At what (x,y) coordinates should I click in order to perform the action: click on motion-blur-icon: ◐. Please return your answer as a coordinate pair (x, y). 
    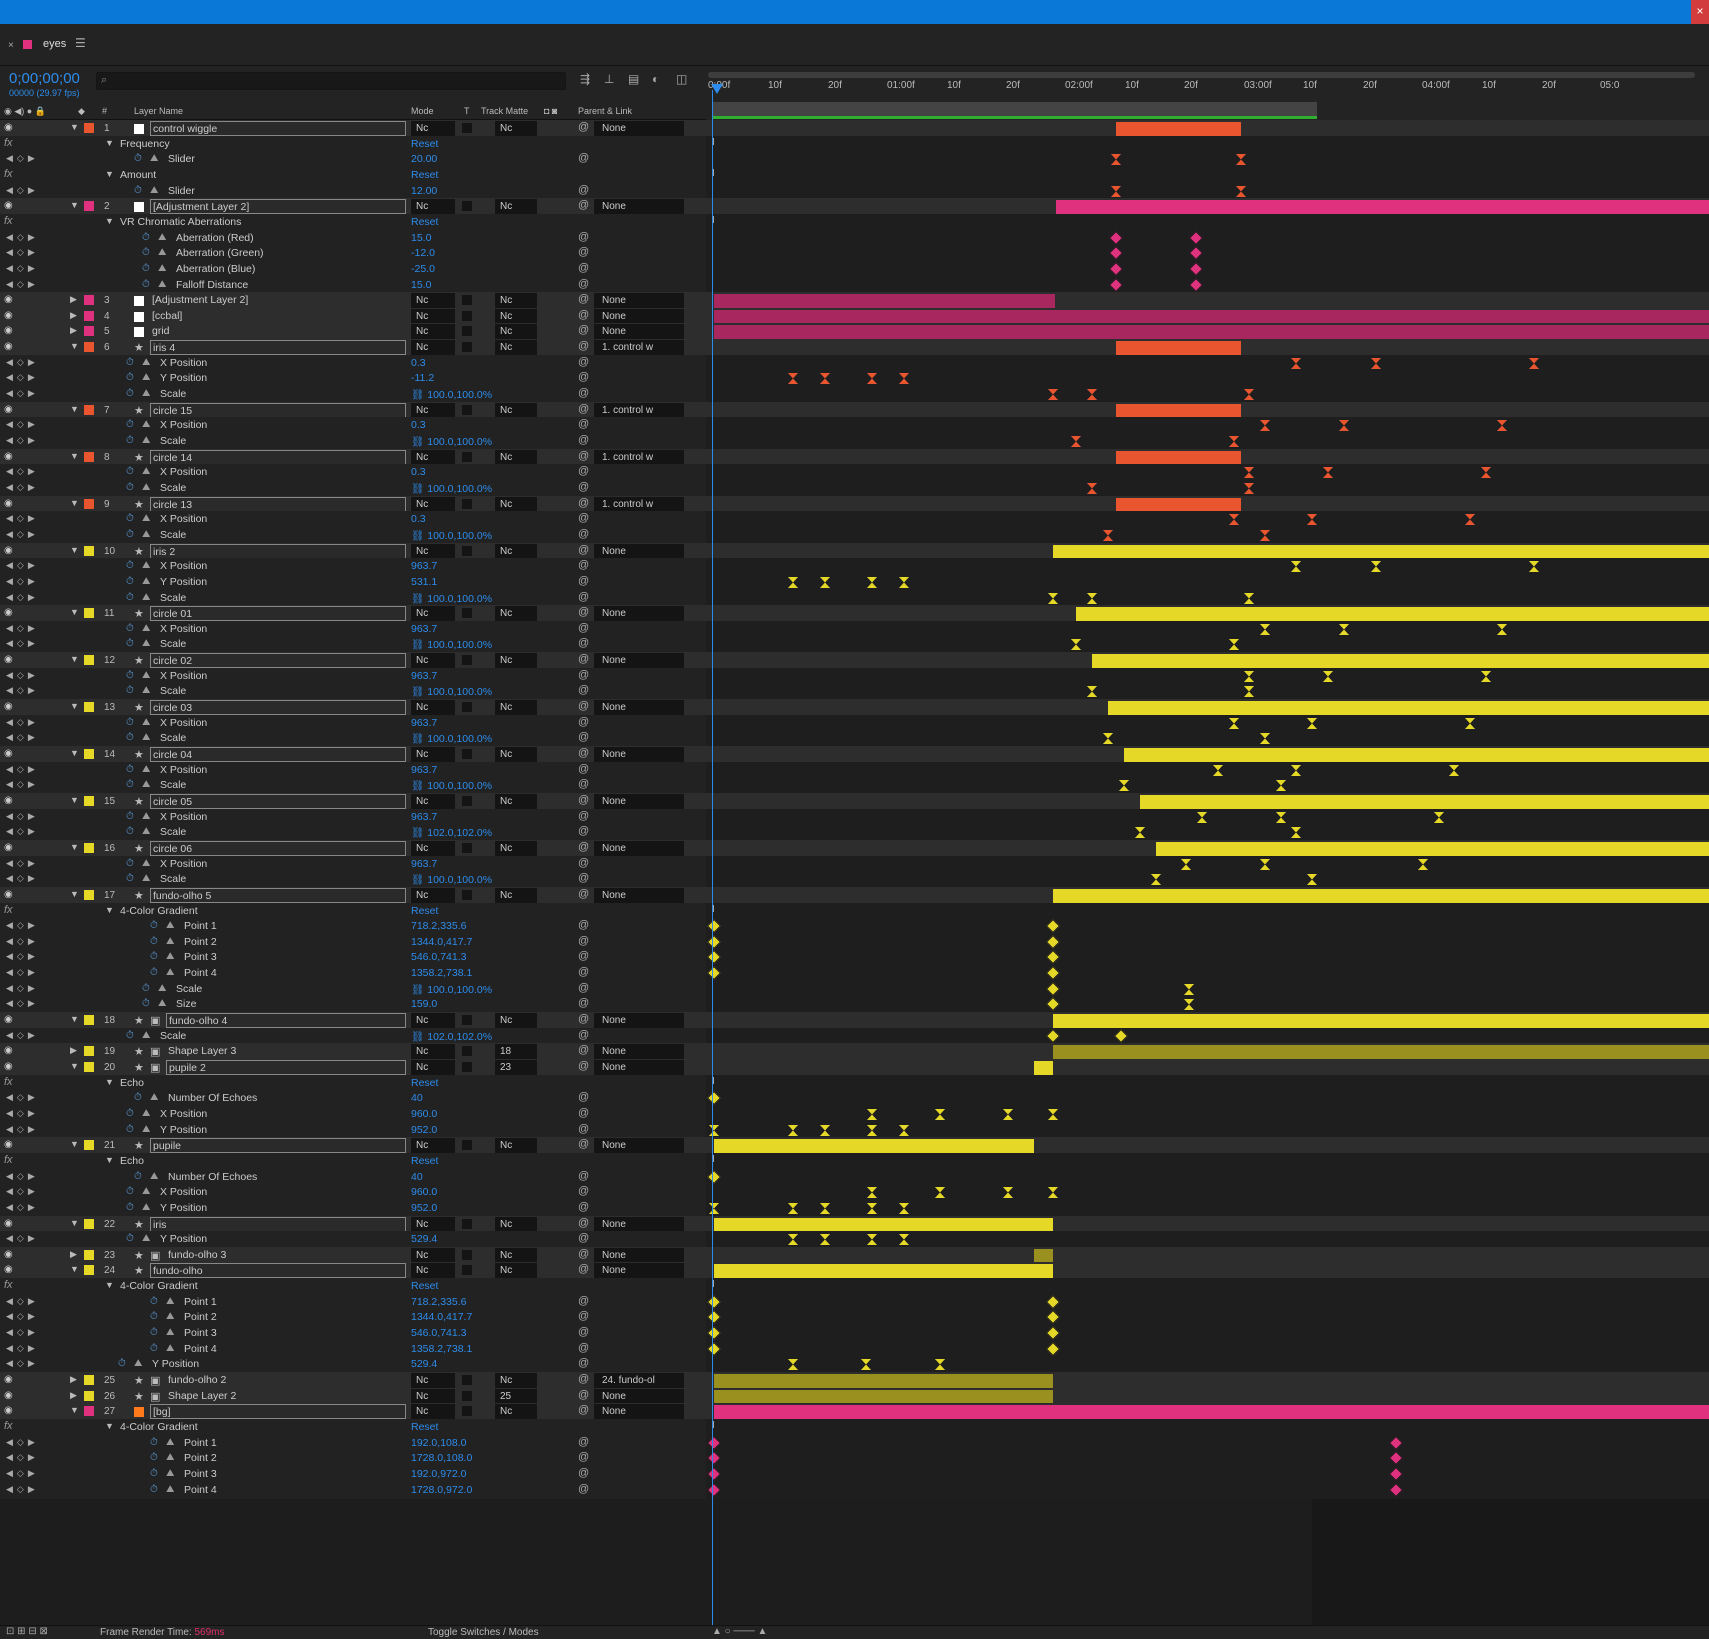
    Looking at the image, I should click on (661, 79).